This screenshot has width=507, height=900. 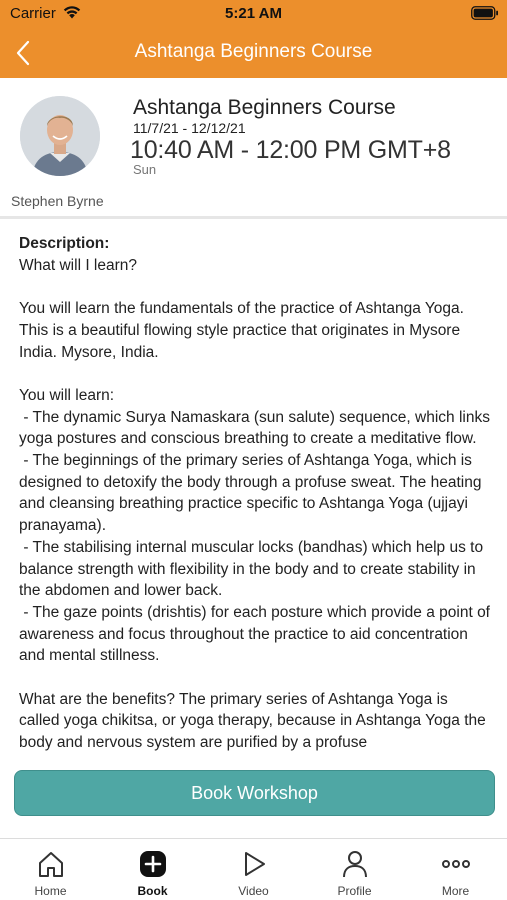 I want to click on tab-profile: Profile, so click(x=354, y=869).